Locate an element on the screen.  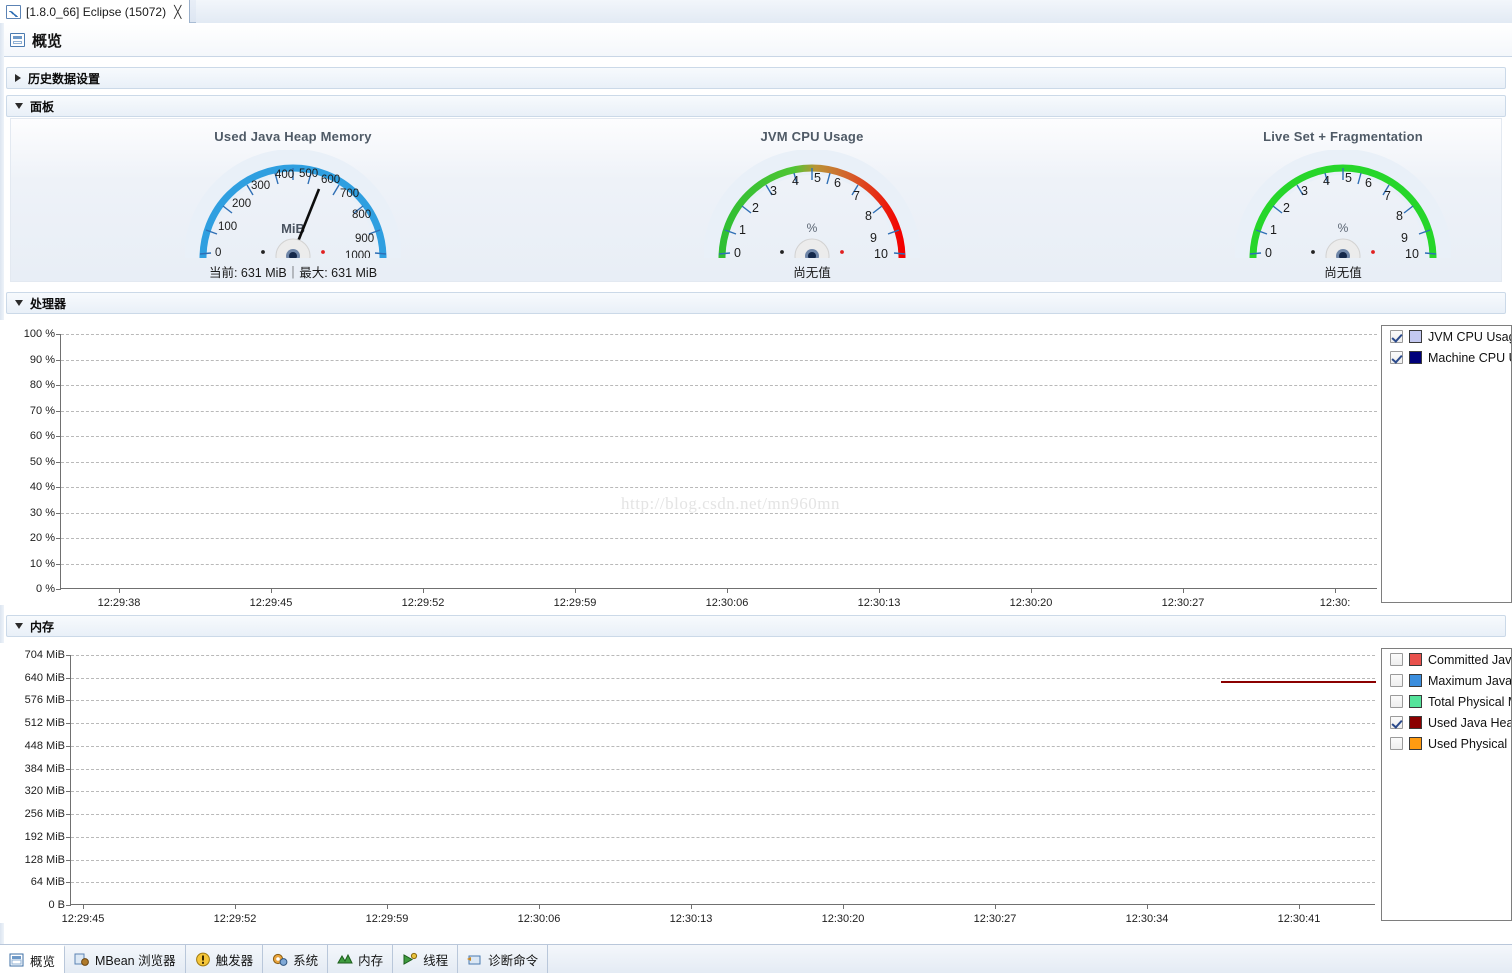
legend-row: Machine CPU U is located at coordinates (1446, 357).